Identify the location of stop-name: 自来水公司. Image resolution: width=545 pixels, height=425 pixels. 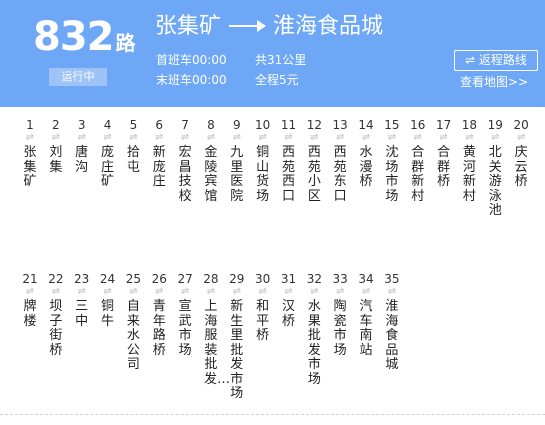
(133, 335).